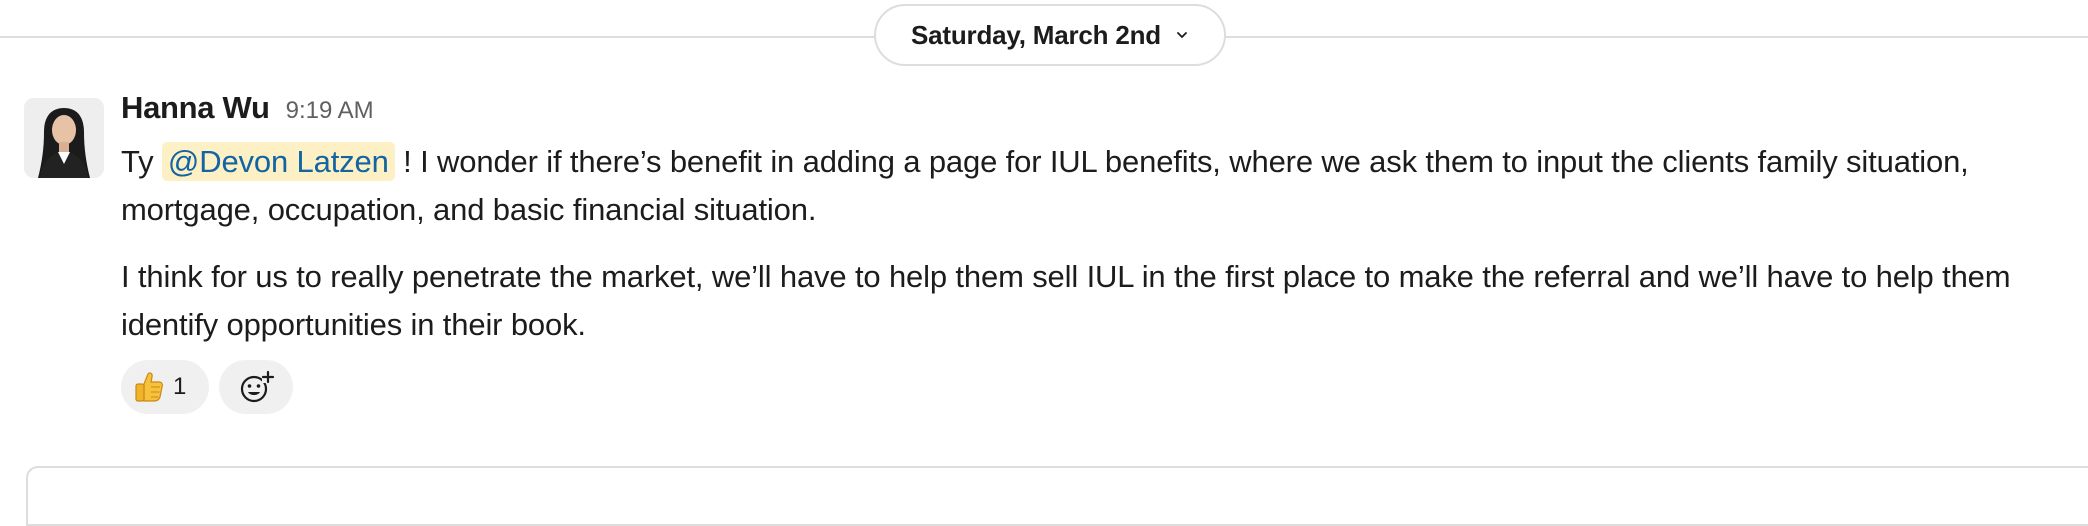 The height and width of the screenshot is (526, 2088). What do you see at coordinates (1057, 496) in the screenshot?
I see `message-composer` at bounding box center [1057, 496].